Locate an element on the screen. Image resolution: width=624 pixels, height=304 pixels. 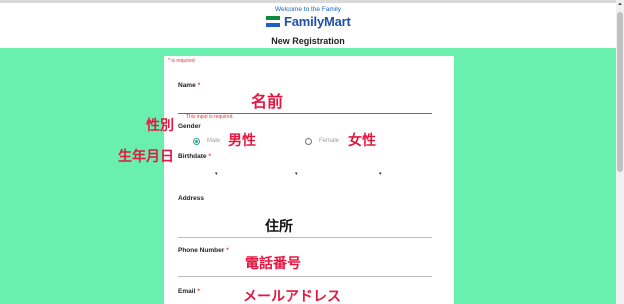
gender-female-radio is located at coordinates (308, 141).